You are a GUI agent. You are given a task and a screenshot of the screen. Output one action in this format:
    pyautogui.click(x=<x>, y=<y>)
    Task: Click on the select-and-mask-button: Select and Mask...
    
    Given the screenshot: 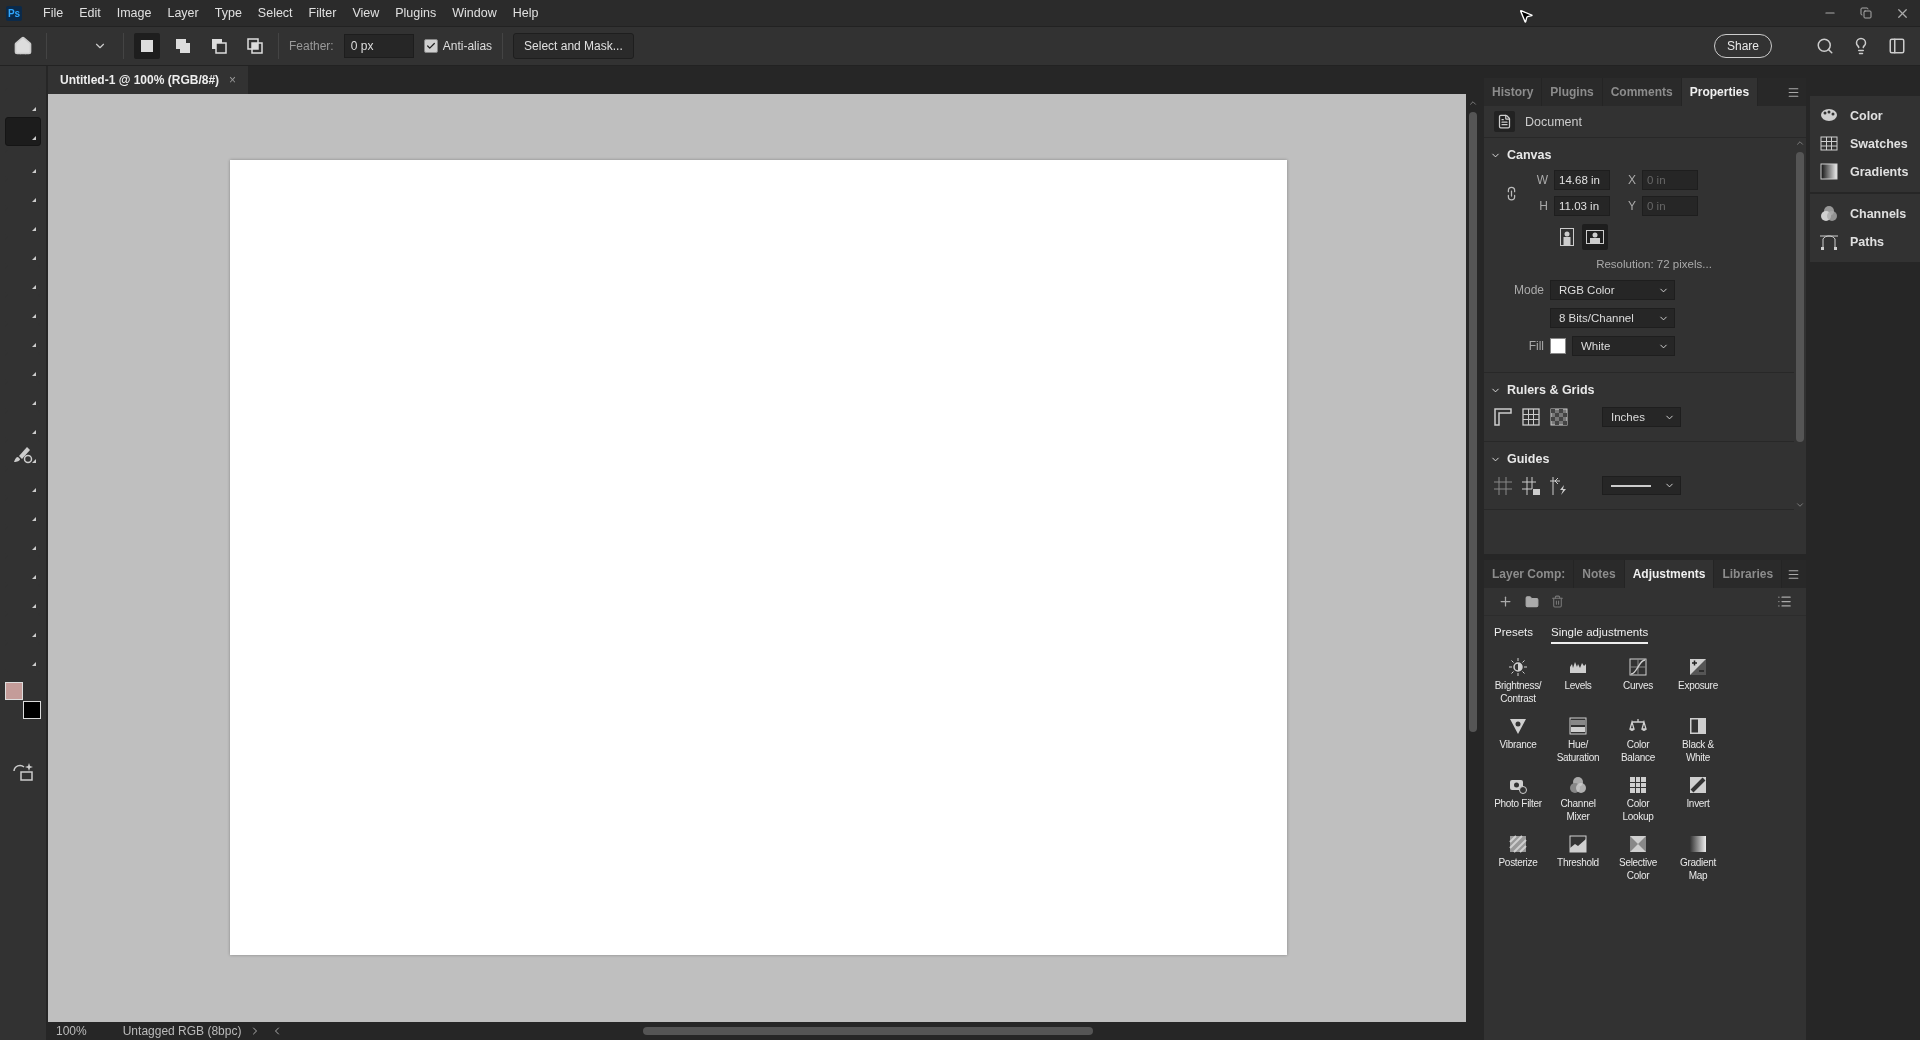 What is the action you would take?
    pyautogui.click(x=573, y=46)
    